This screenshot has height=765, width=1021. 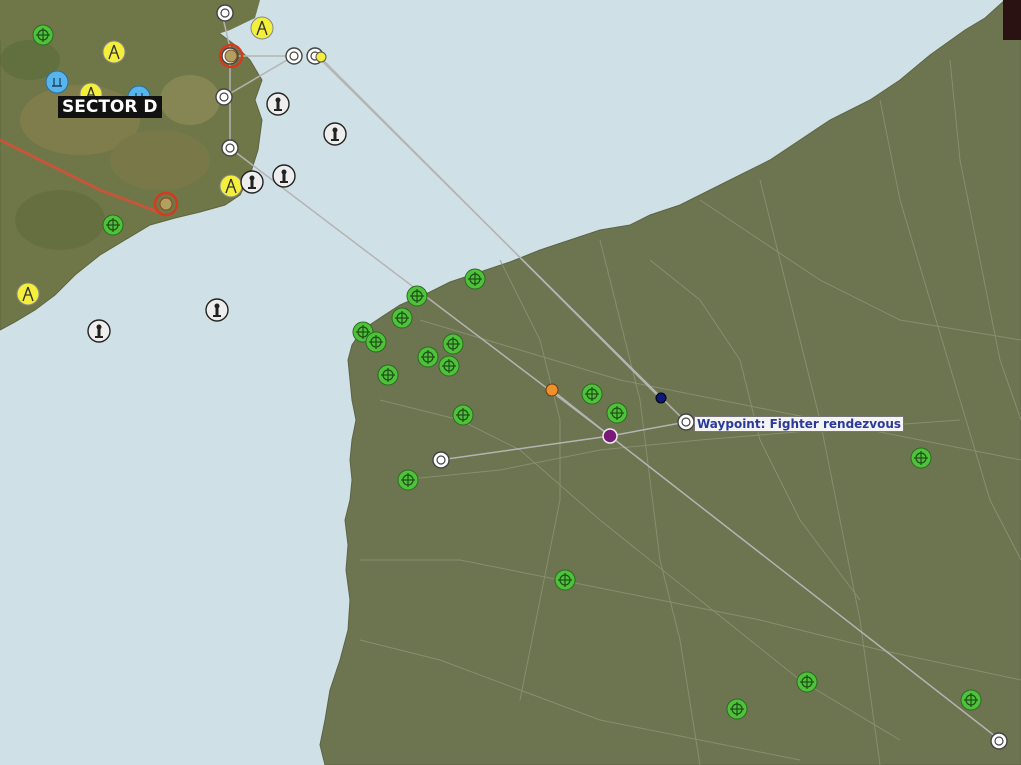 What do you see at coordinates (57, 82) in the screenshot?
I see `radar-icon` at bounding box center [57, 82].